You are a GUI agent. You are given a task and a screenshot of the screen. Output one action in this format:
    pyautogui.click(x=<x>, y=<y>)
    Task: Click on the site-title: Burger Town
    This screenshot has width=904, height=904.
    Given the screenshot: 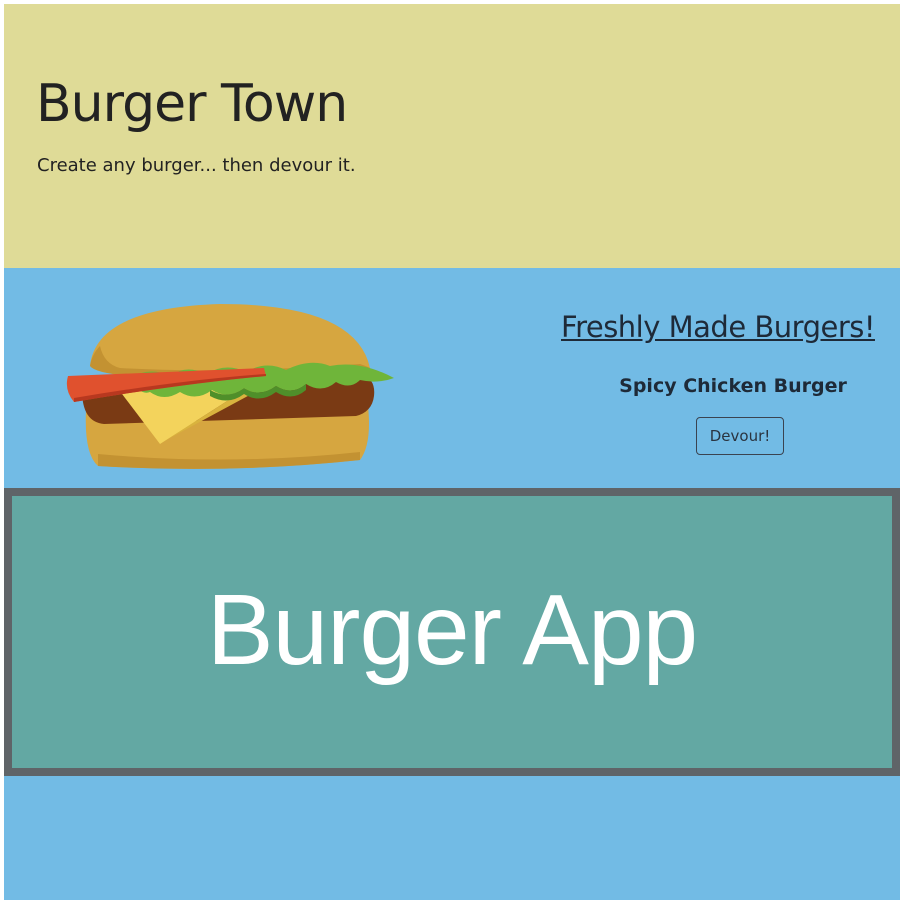 What is the action you would take?
    pyautogui.click(x=192, y=104)
    